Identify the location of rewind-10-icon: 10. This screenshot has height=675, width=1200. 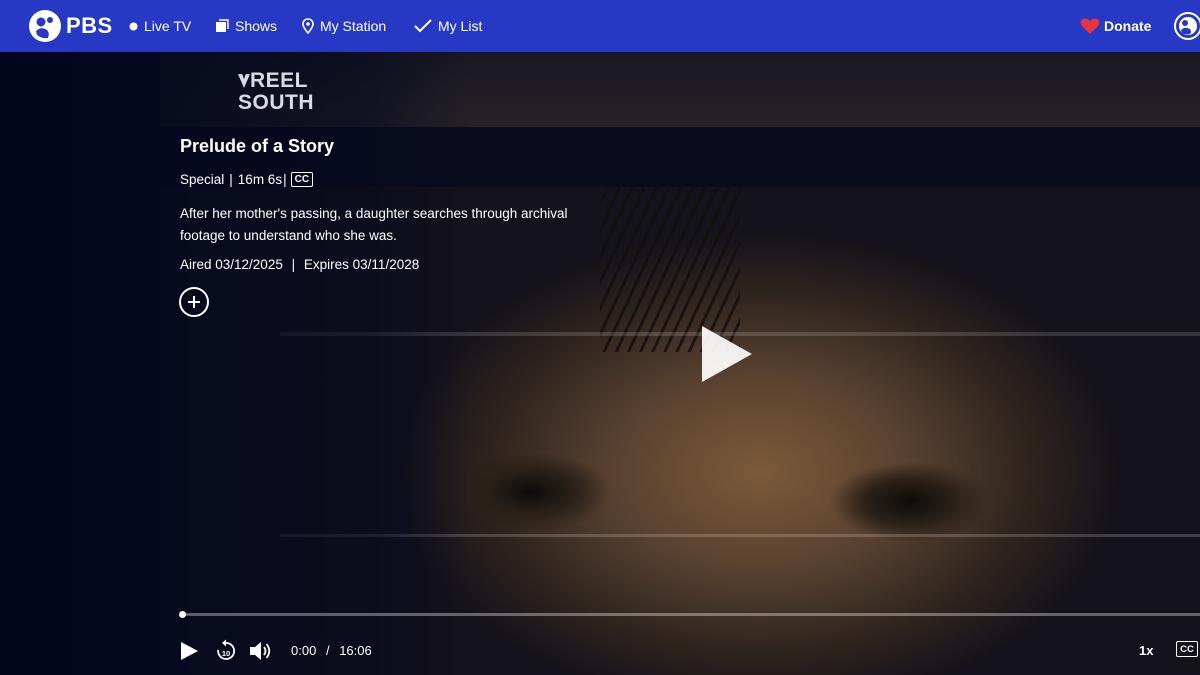
(226, 649).